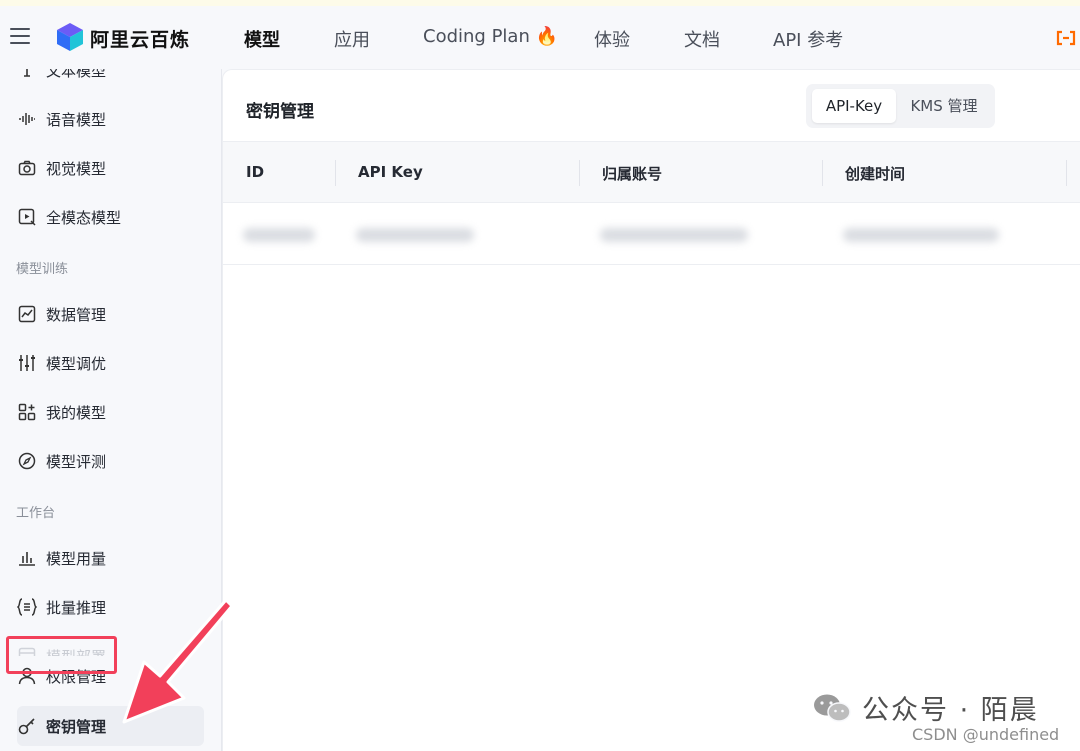 The image size is (1080, 751). I want to click on table-row, so click(651, 234).